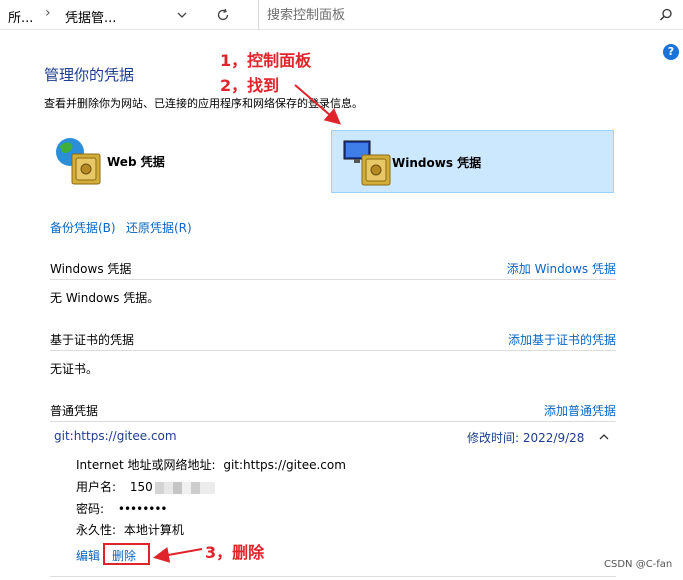  What do you see at coordinates (604, 437) in the screenshot?
I see `chevron-up-icon` at bounding box center [604, 437].